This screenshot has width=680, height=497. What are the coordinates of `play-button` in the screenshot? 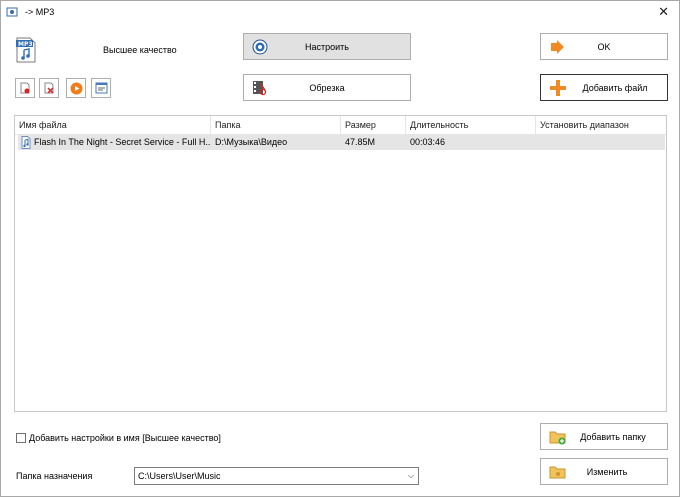 It's located at (76, 88).